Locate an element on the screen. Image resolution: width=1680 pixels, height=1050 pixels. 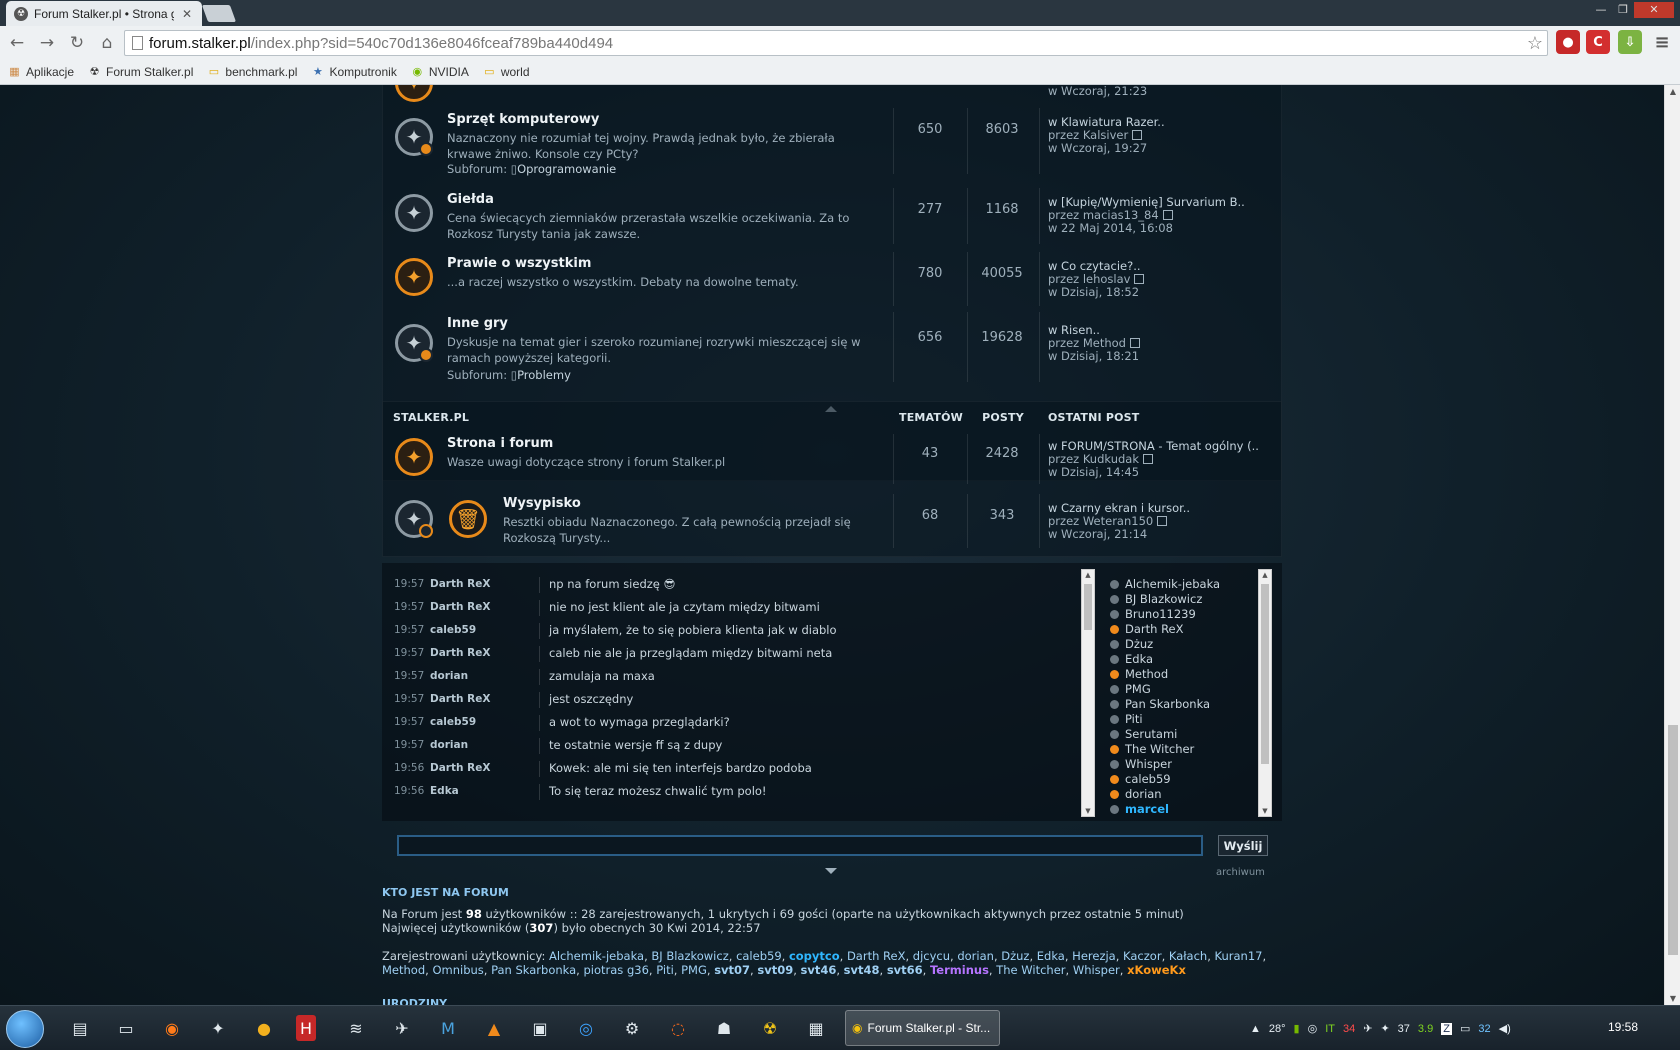
registered-user-link: svt09 is located at coordinates (775, 970).